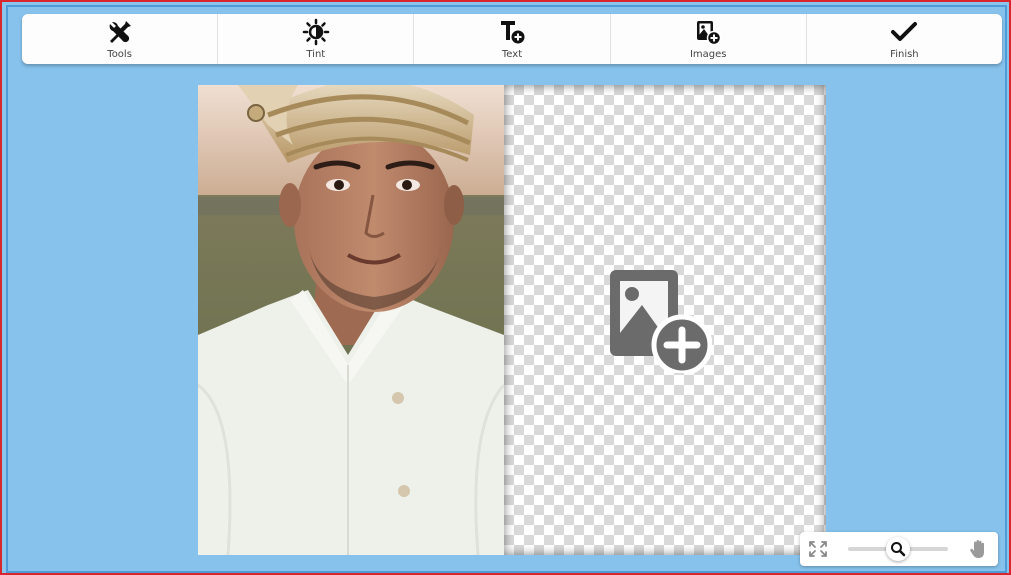 The width and height of the screenshot is (1011, 575). Describe the element at coordinates (709, 33) in the screenshot. I see `image-add-icon` at that location.